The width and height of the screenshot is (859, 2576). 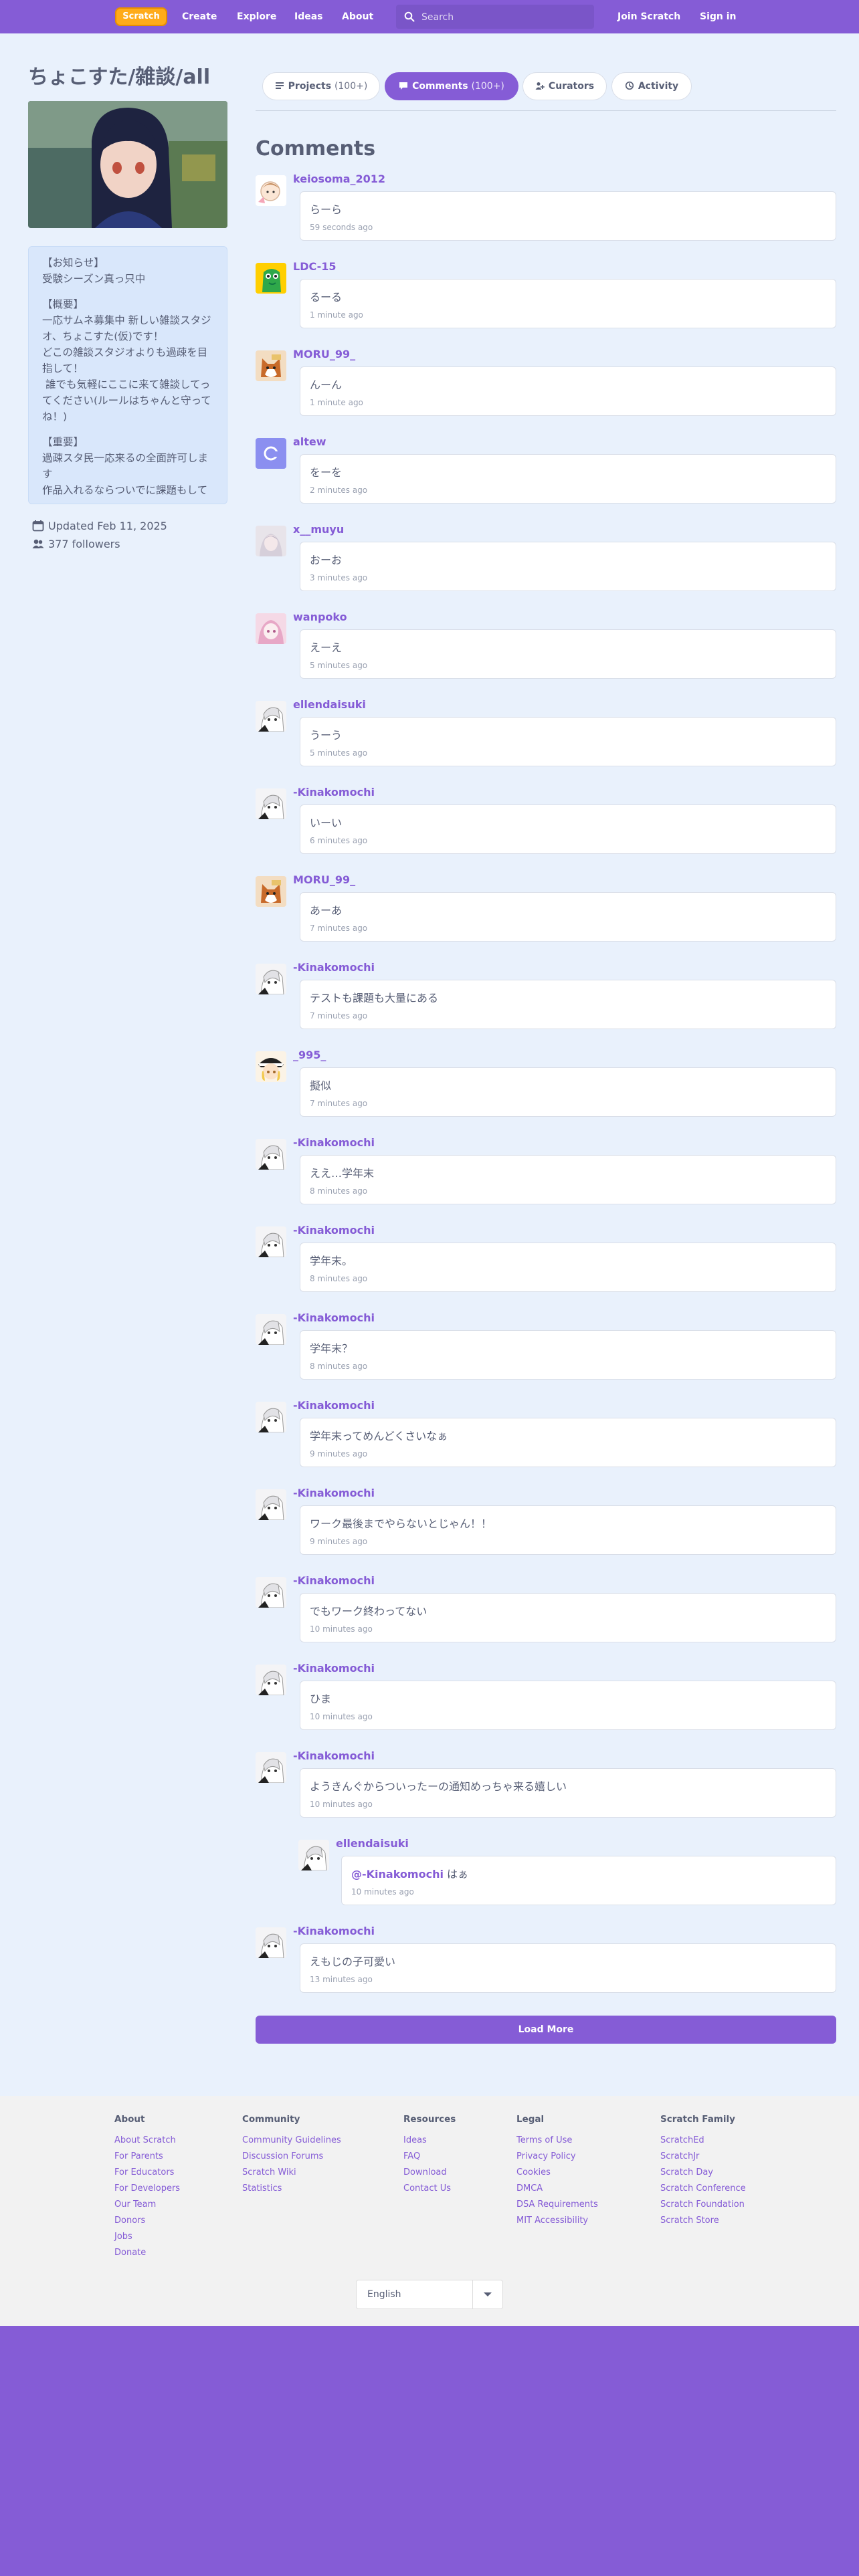 I want to click on language-dropdown-toggle, so click(x=487, y=2294).